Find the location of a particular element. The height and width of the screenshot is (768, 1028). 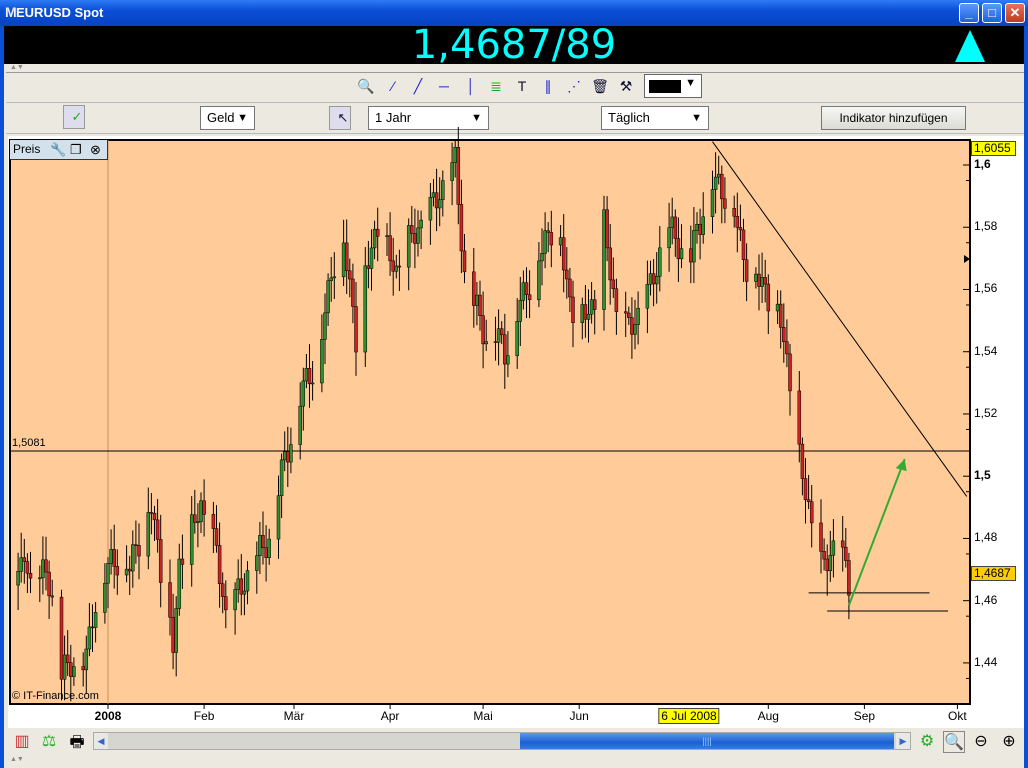

chart-type-icon: ▥ is located at coordinates (22, 741).